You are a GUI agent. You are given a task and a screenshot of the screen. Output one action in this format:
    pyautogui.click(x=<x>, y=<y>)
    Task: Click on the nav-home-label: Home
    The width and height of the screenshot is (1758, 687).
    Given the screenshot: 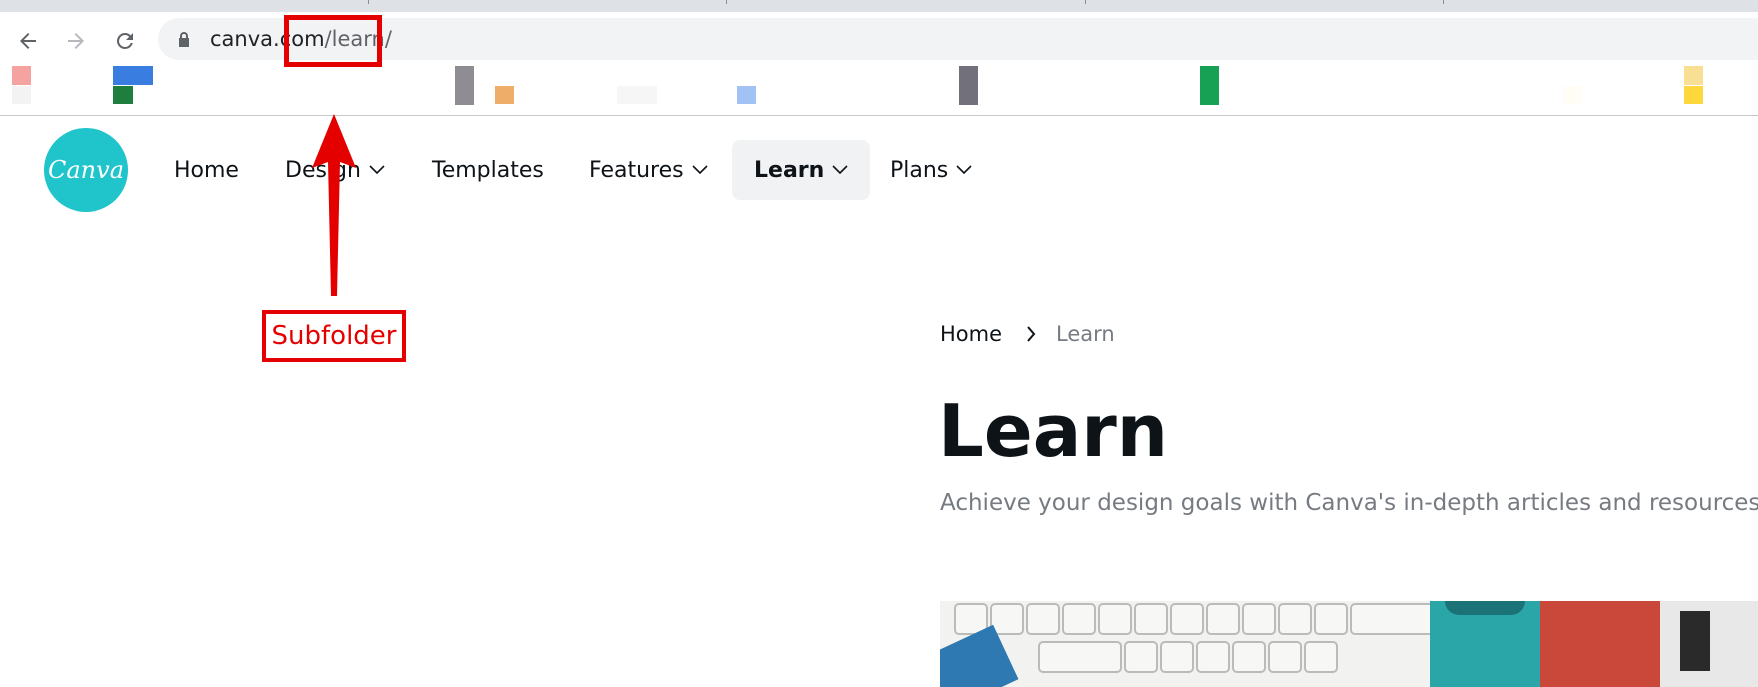 What is the action you would take?
    pyautogui.click(x=206, y=170)
    